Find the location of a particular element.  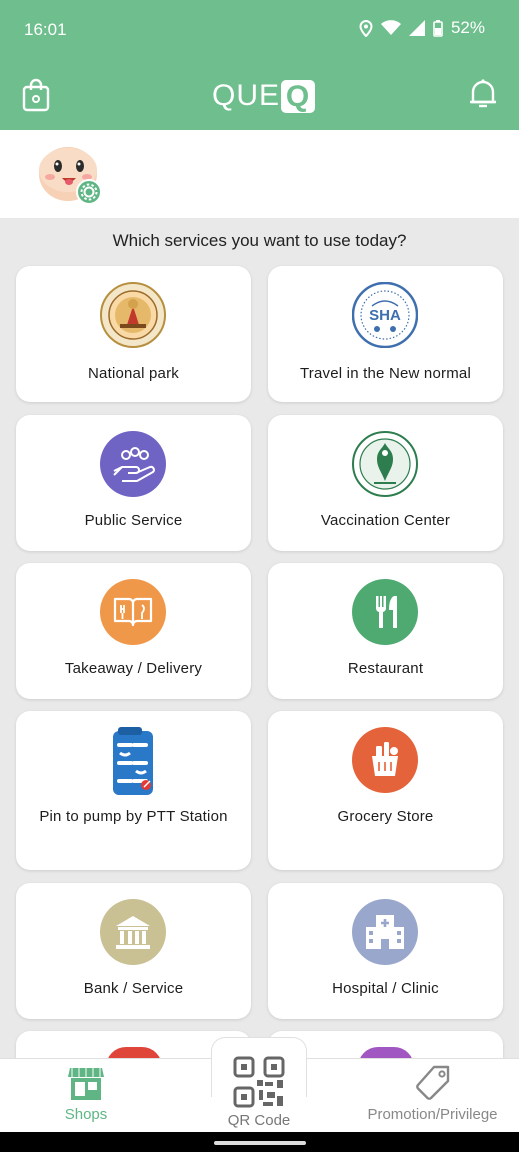

ptt-pin-to-pump-icon is located at coordinates (133, 761).